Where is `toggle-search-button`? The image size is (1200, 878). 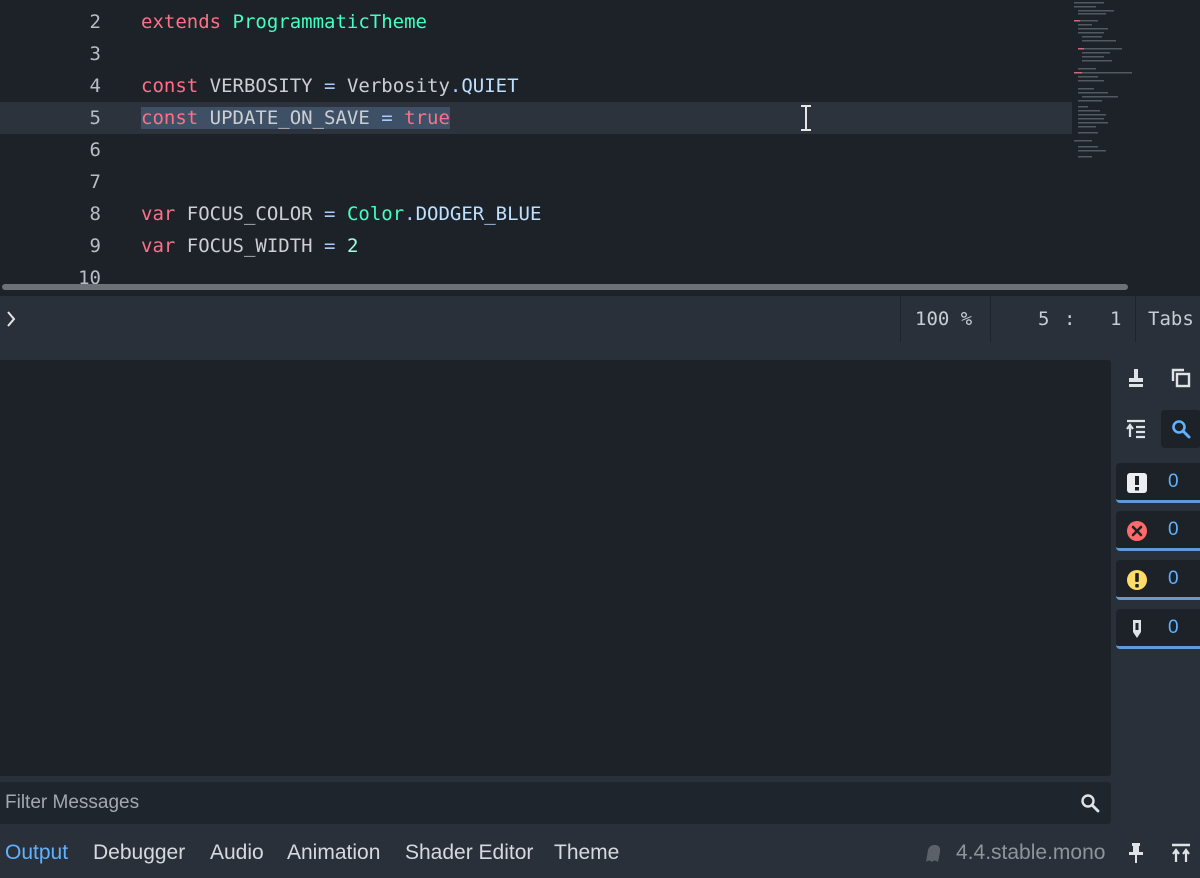 toggle-search-button is located at coordinates (1180, 429).